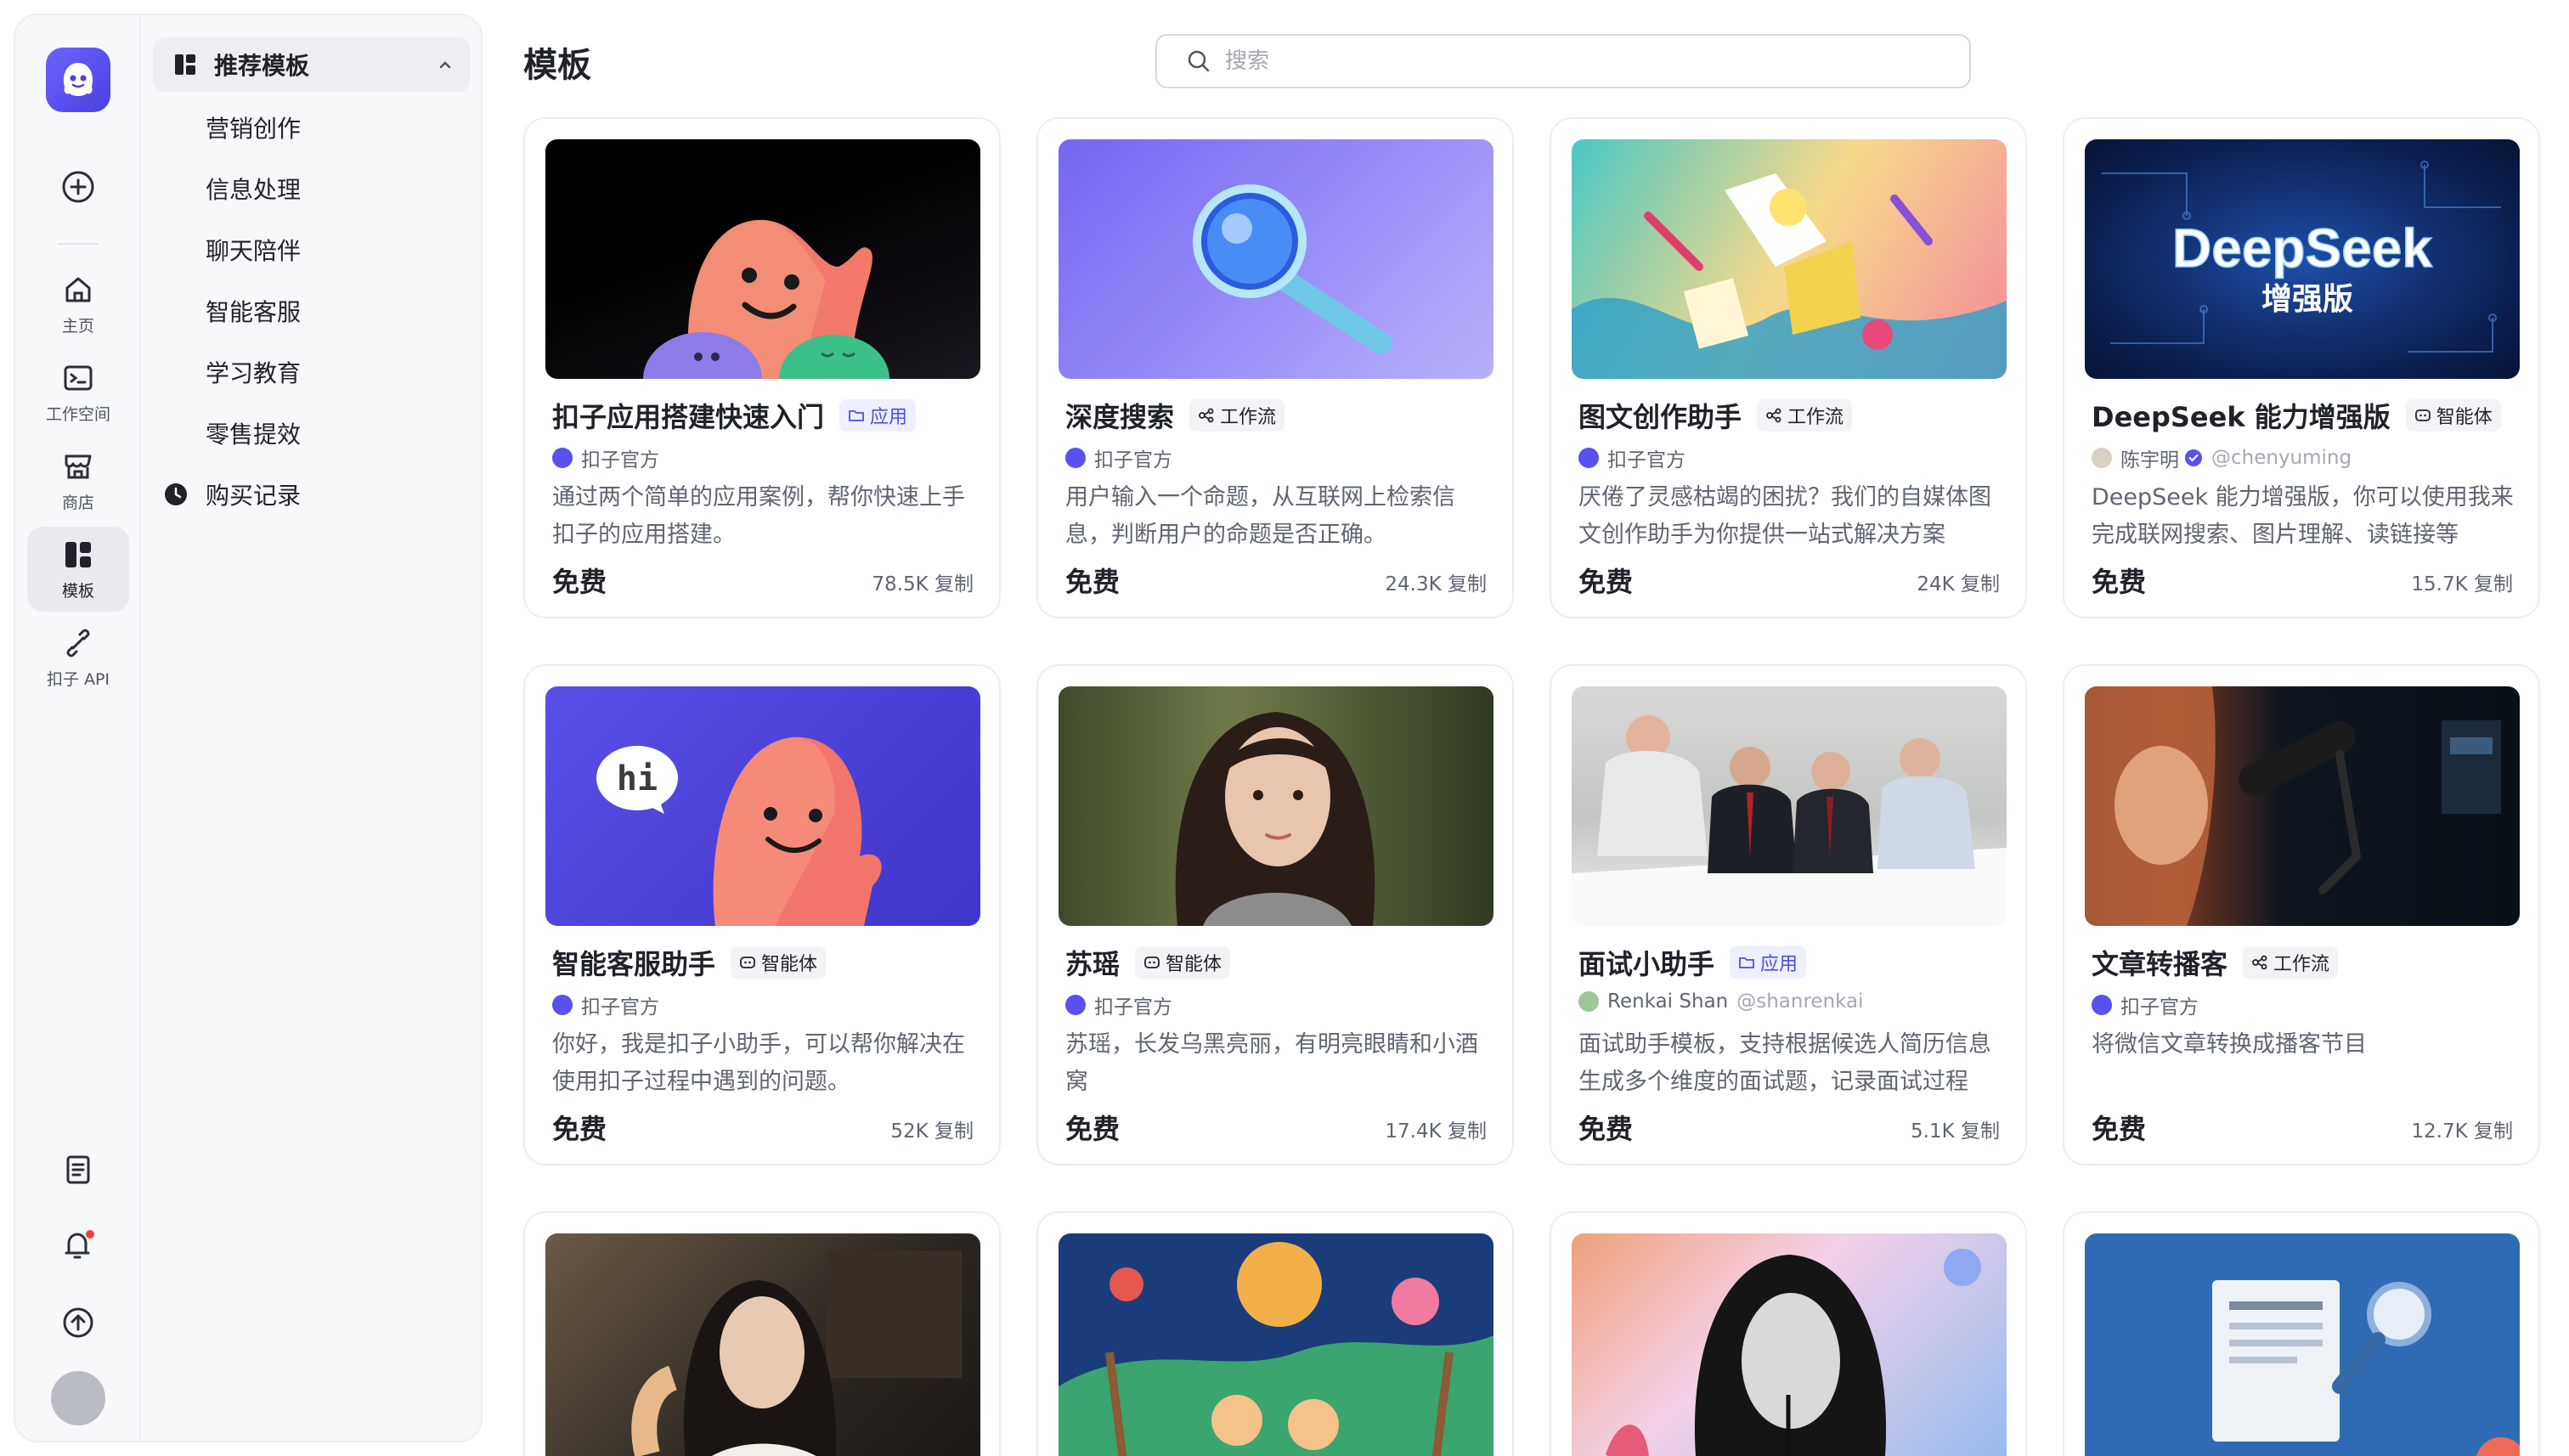 The height and width of the screenshot is (1456, 2569). What do you see at coordinates (254, 127) in the screenshot?
I see `category-item-marketing: 营销创作` at bounding box center [254, 127].